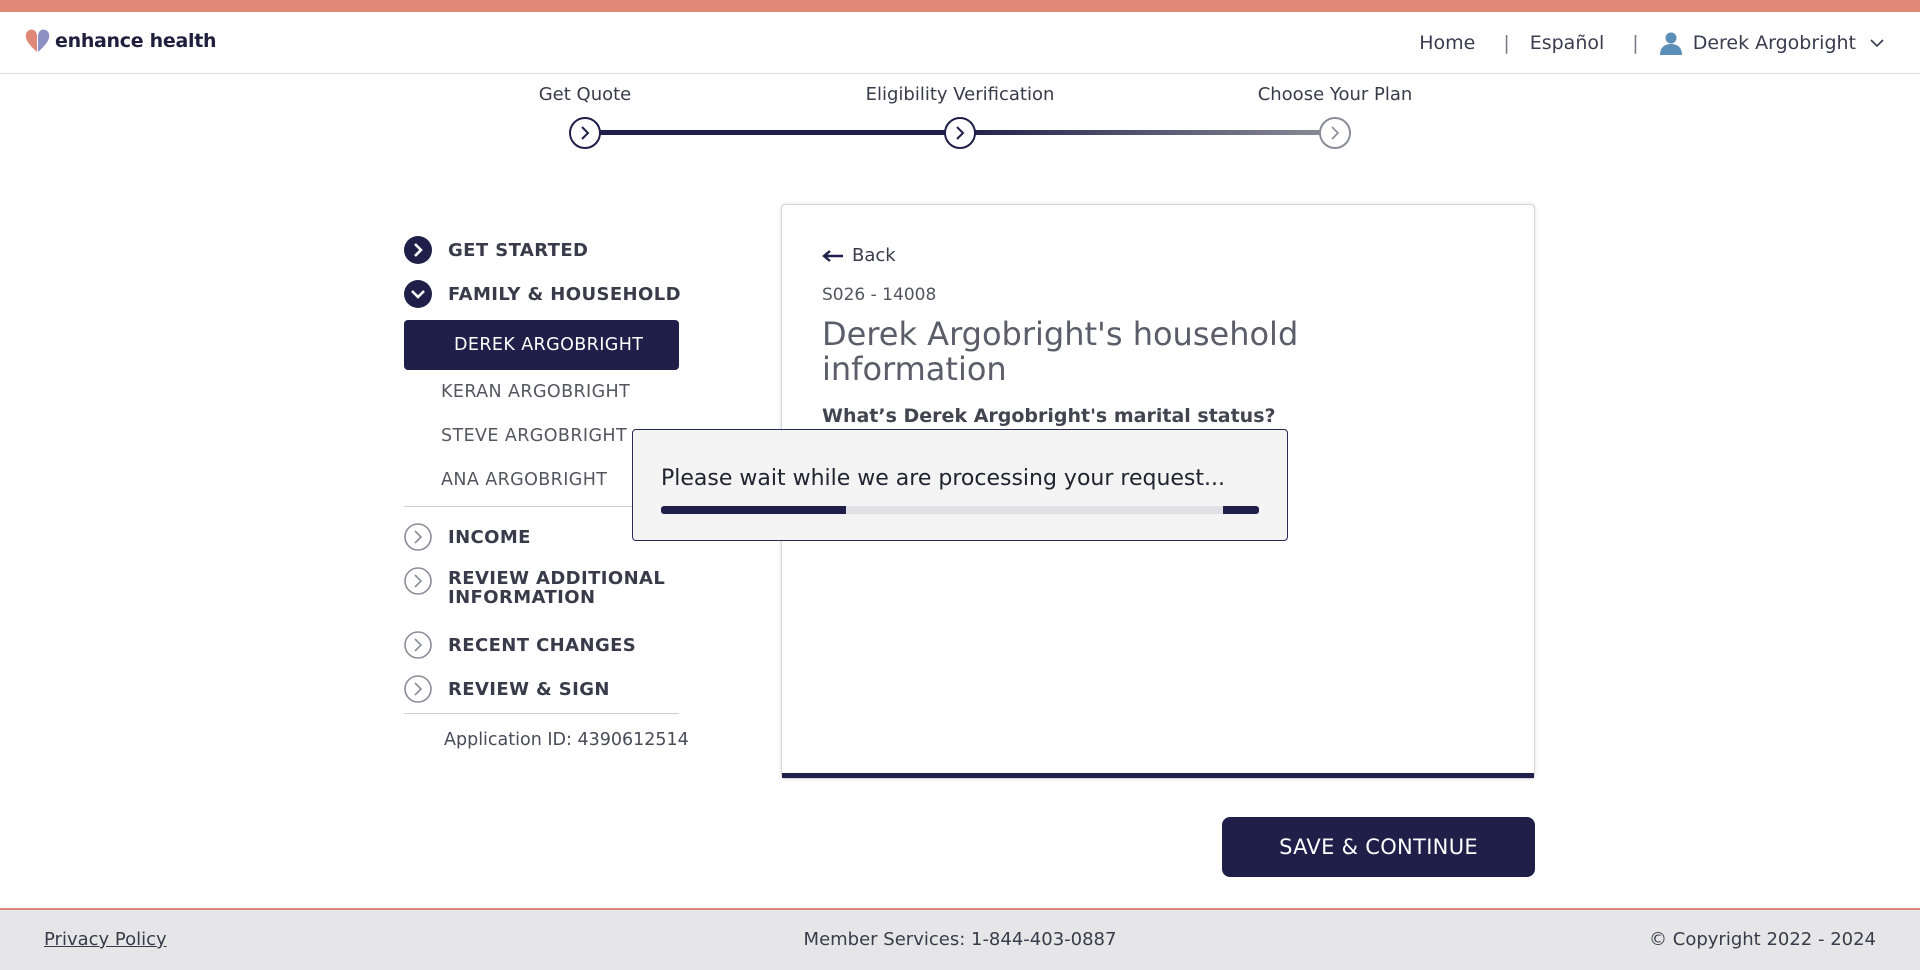  Describe the element at coordinates (489, 537) in the screenshot. I see `sidebar-section-label: INCOME` at that location.